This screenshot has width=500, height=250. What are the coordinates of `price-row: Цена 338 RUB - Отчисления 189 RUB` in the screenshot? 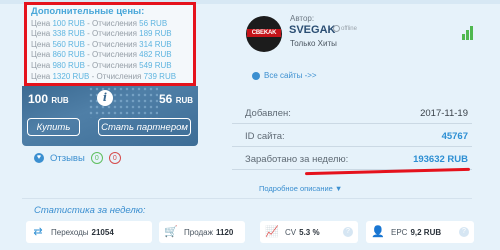 It's located at (101, 34).